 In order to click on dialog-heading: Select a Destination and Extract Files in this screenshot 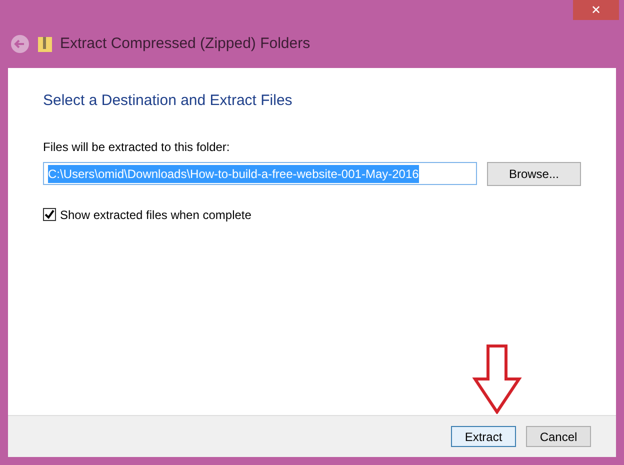, I will do `click(168, 101)`.